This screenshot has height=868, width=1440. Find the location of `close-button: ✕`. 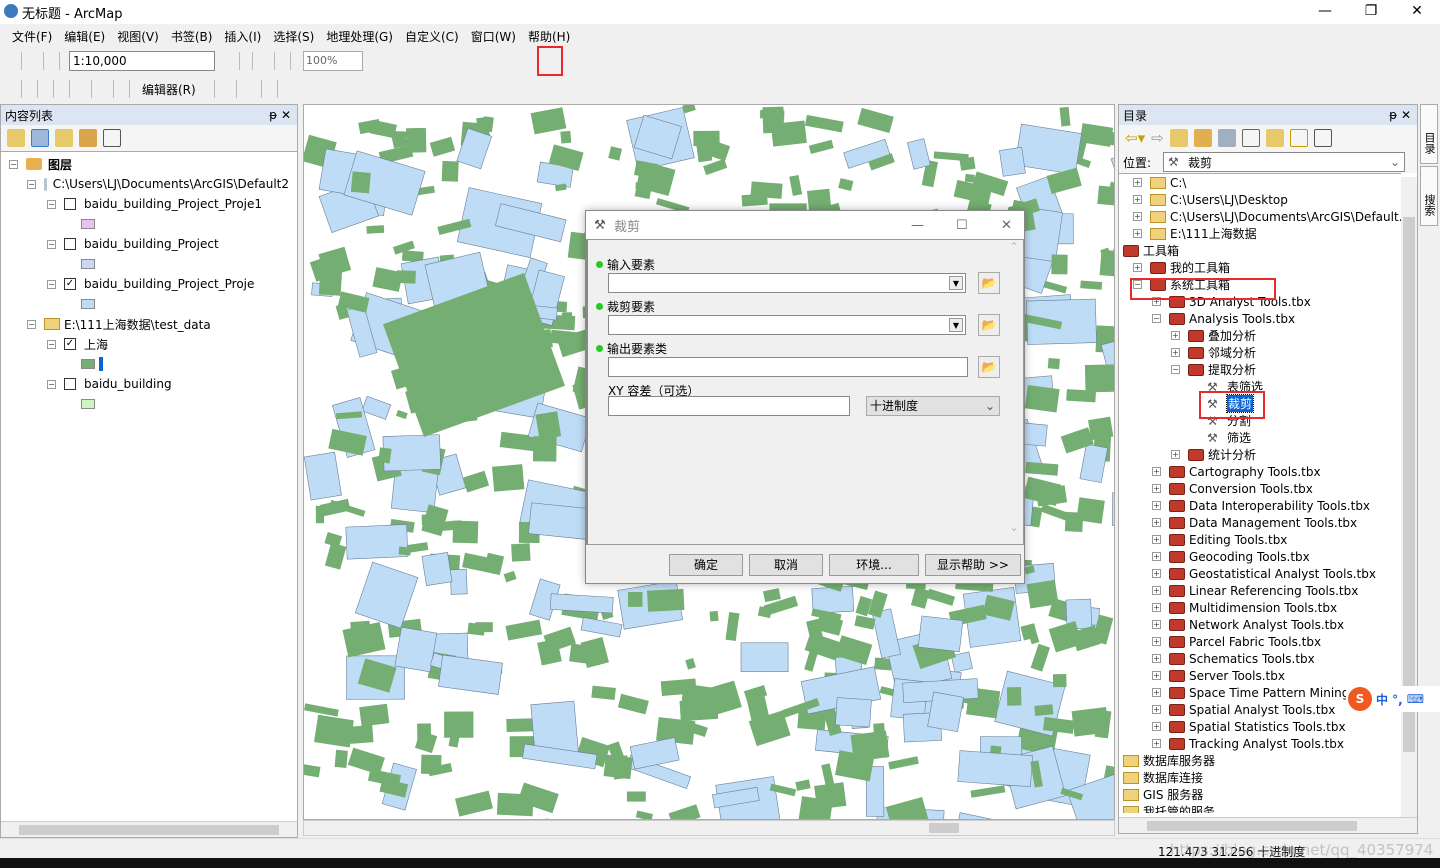

close-button: ✕ is located at coordinates (1417, 12).